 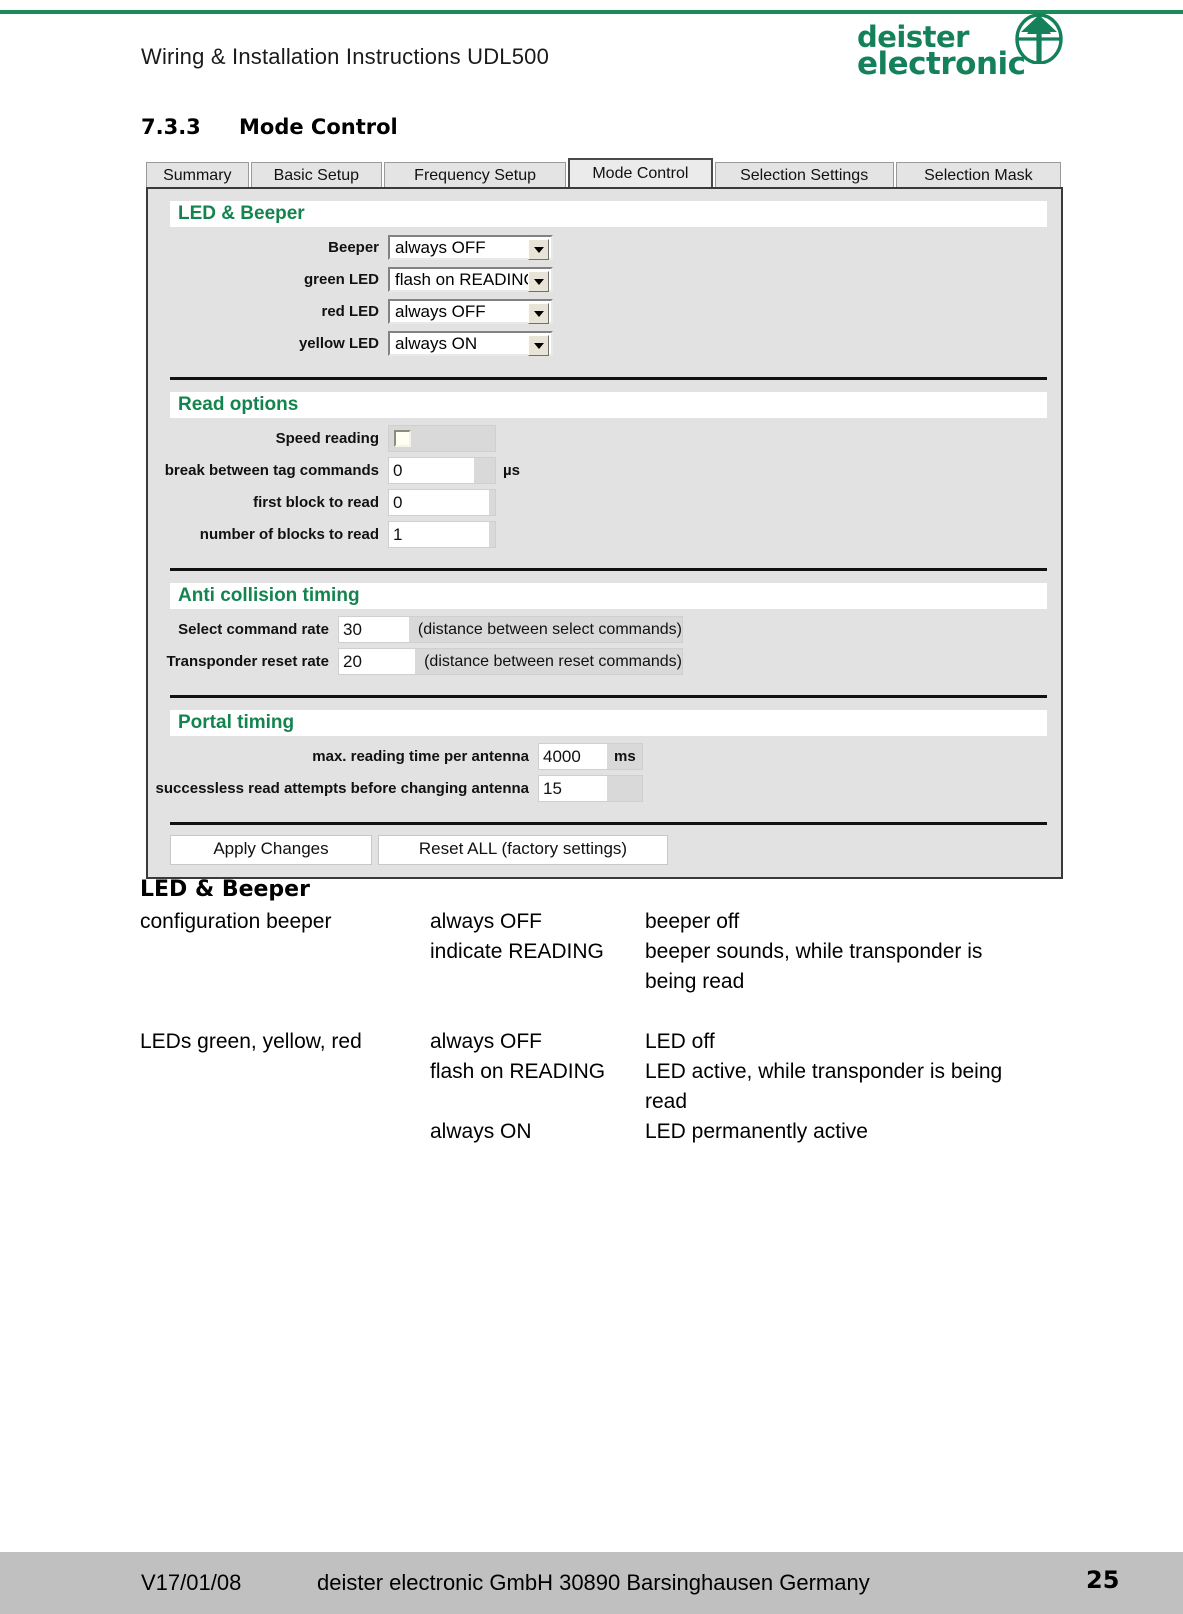 I want to click on select-red-led-value: always OFF, so click(x=440, y=311).